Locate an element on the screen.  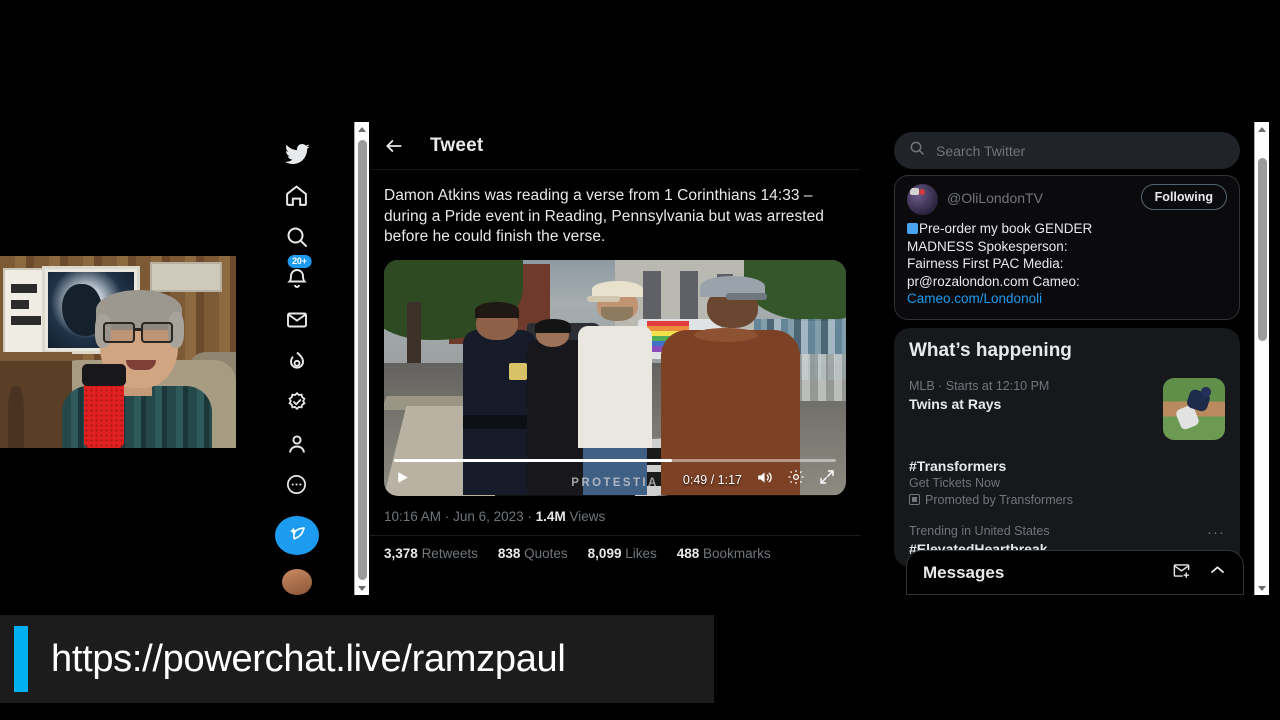
video-time-label: 0:49 / 1:17 is located at coordinates (712, 479).